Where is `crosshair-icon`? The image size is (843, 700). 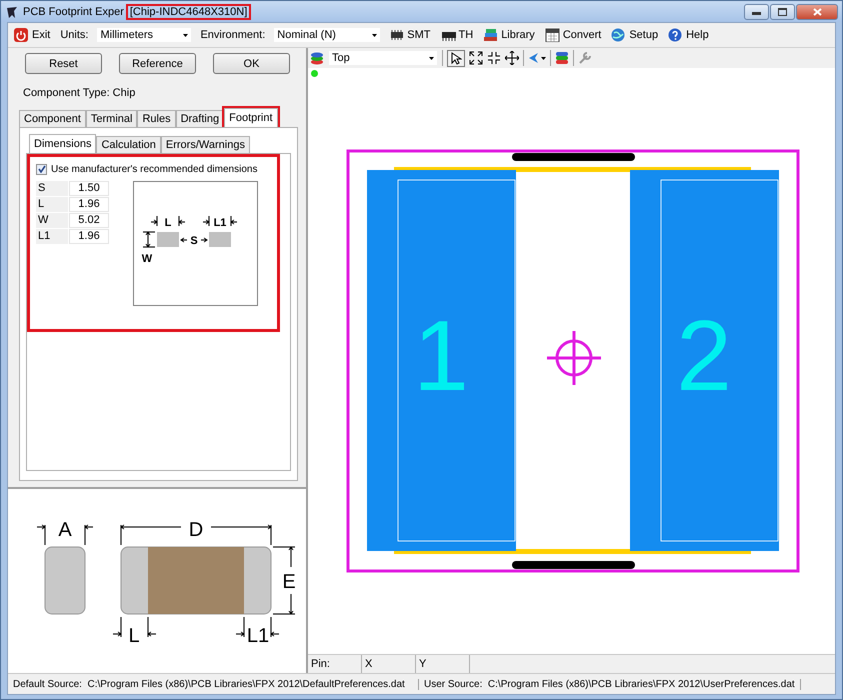
crosshair-icon is located at coordinates (574, 358).